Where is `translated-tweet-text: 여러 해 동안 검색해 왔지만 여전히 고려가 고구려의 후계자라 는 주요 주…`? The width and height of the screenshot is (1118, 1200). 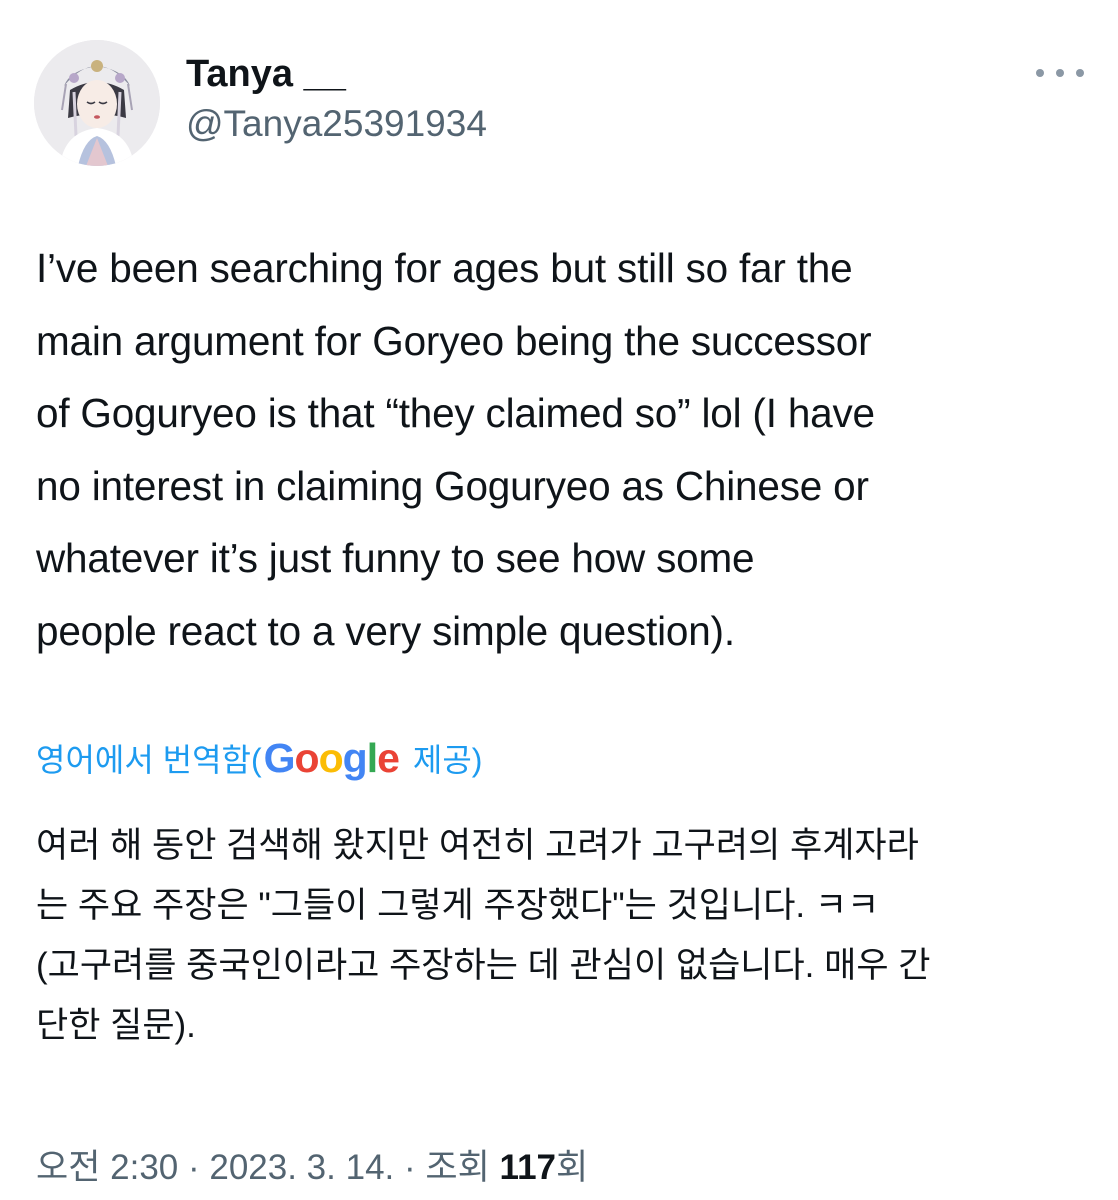 translated-tweet-text: 여러 해 동안 검색해 왔지만 여전히 고려가 고구려의 후계자라 는 주요 주… is located at coordinates (483, 935).